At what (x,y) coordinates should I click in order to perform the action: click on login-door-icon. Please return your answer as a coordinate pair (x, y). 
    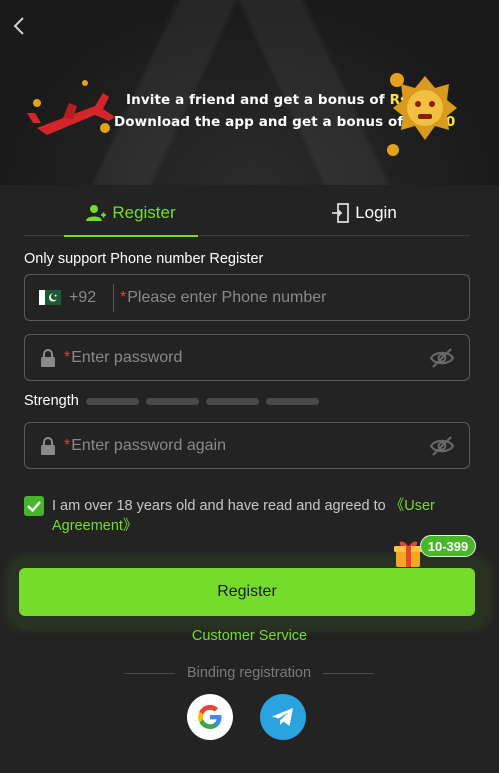
    Looking at the image, I should click on (341, 213).